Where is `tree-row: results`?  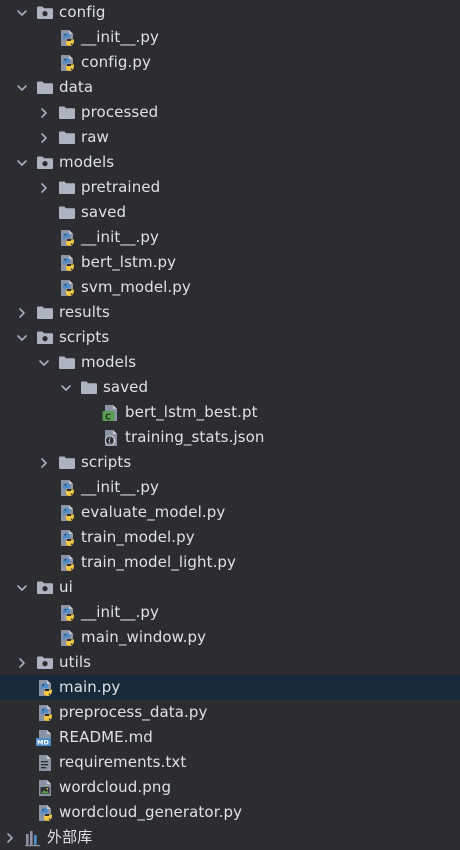
tree-row: results is located at coordinates (230, 312).